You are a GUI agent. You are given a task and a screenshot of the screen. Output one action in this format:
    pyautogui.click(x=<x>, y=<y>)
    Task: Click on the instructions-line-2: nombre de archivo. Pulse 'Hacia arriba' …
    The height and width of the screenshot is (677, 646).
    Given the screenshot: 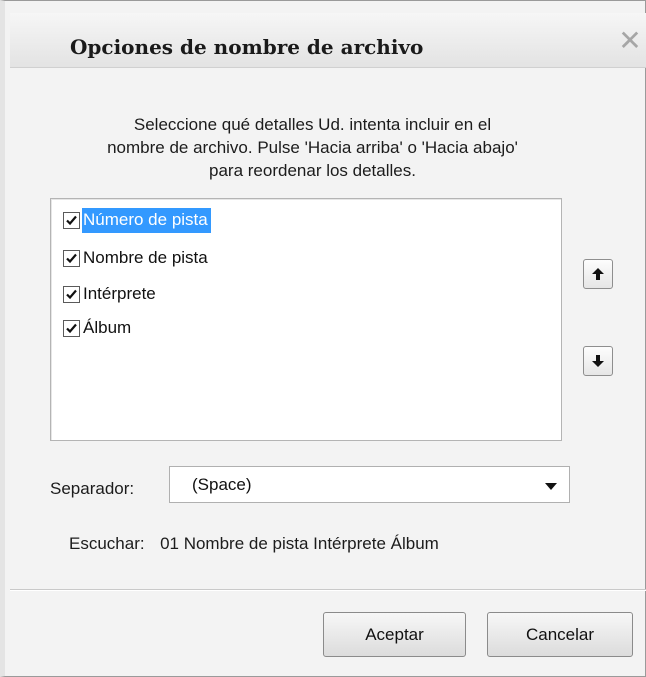 What is the action you would take?
    pyautogui.click(x=312, y=147)
    